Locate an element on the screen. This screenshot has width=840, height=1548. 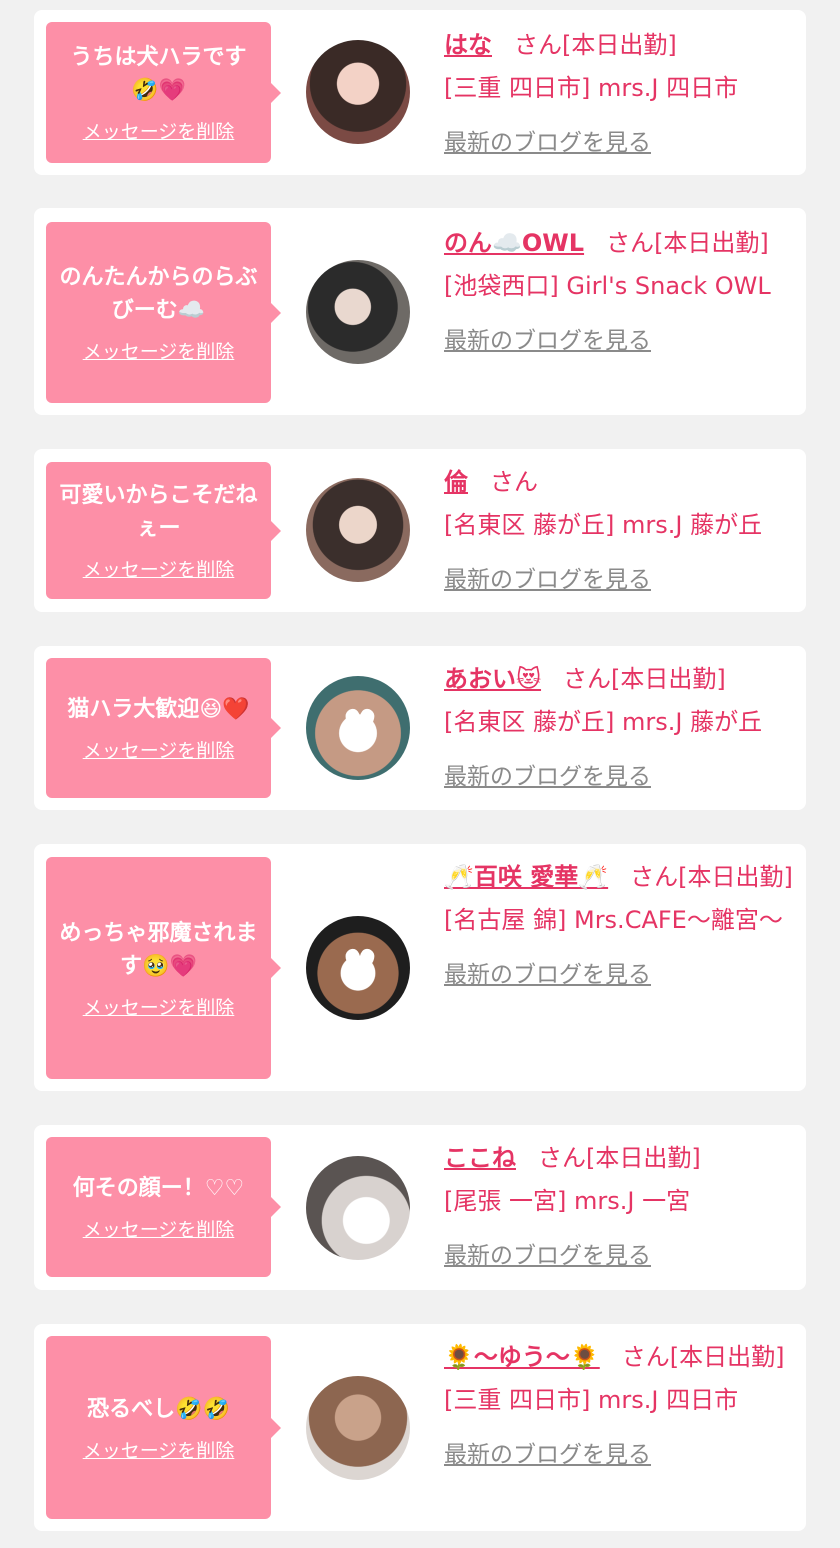
message-bubble: 猫ハラ大歓迎😆❤️ メッセージを削除 is located at coordinates (163, 728).